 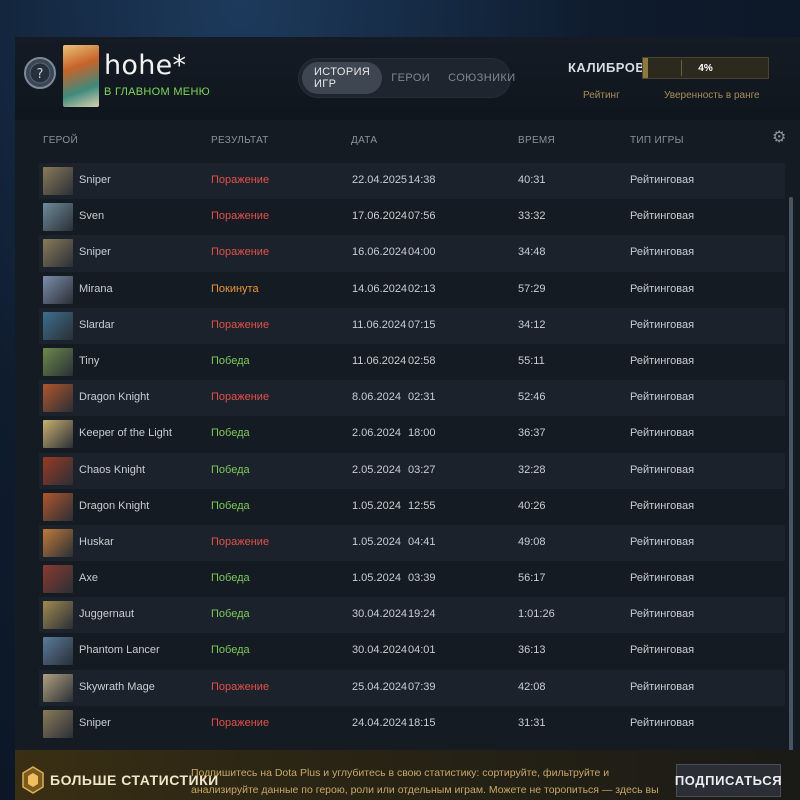 I want to click on hero-name: Dragon Knight, so click(x=114, y=397).